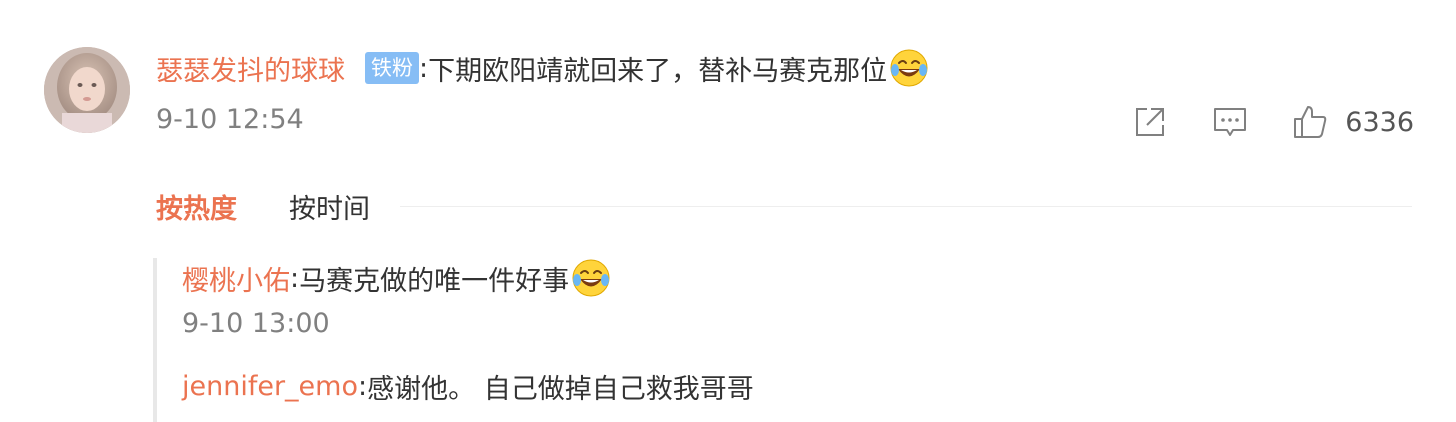 Image resolution: width=1456 pixels, height=422 pixels. I want to click on comment-actions: 6336, so click(1272, 122).